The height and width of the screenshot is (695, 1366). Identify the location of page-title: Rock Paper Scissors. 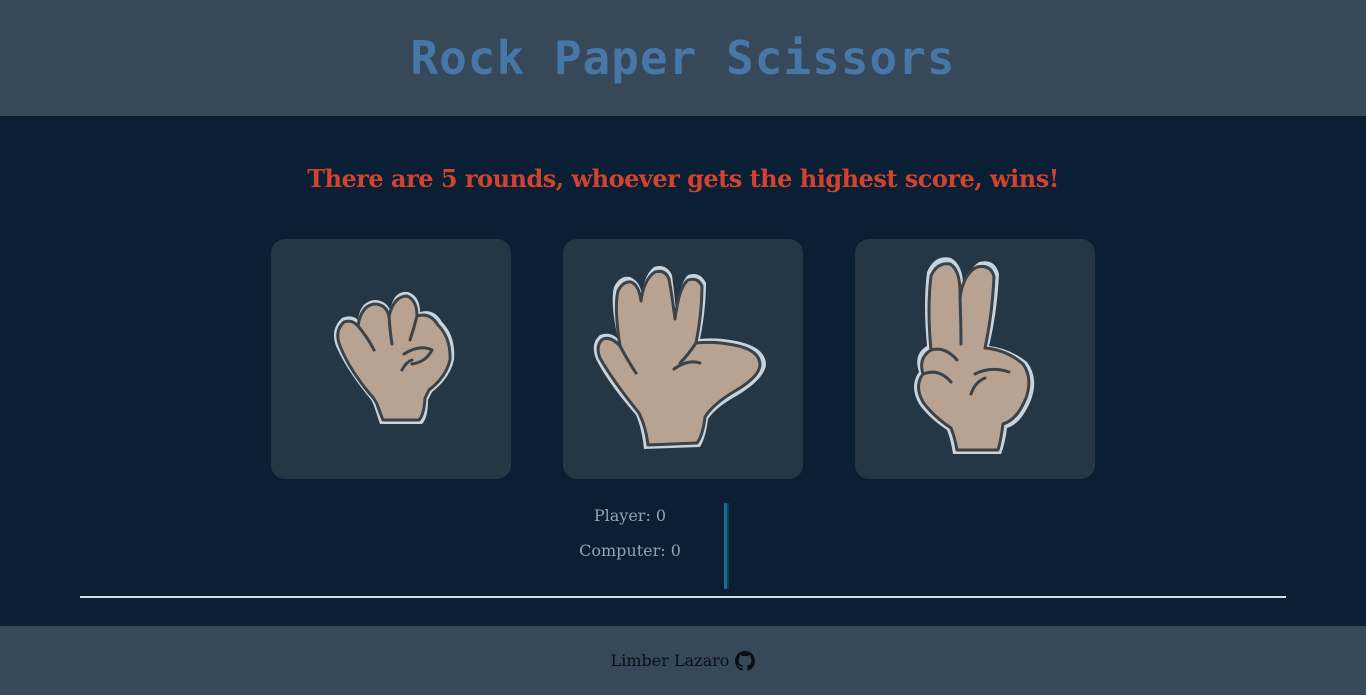
(683, 58).